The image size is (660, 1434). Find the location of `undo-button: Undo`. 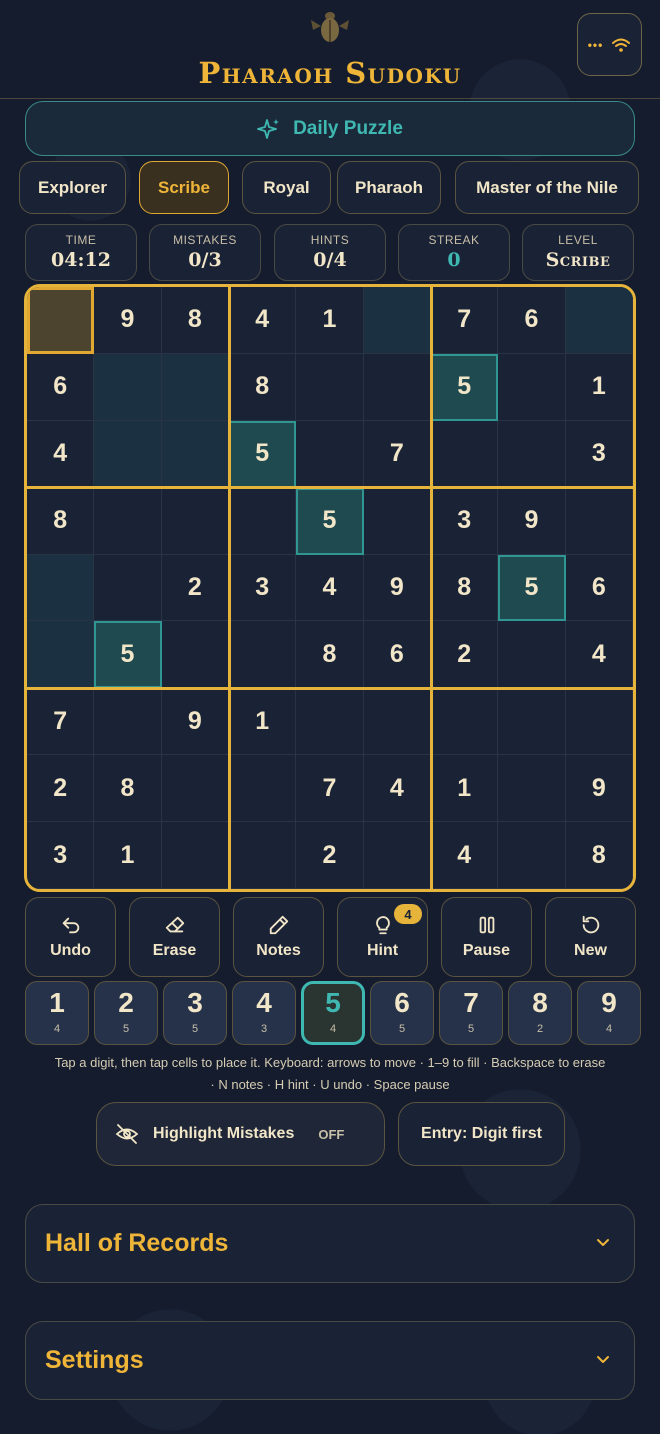

undo-button: Undo is located at coordinates (70, 937).